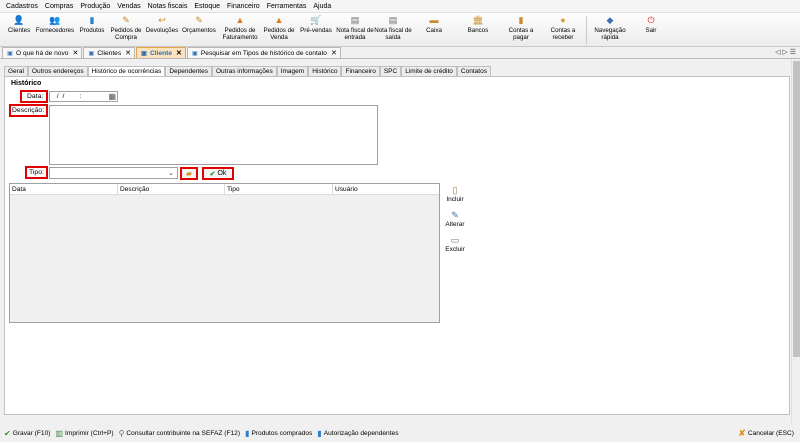 The height and width of the screenshot is (442, 800). What do you see at coordinates (218, 173) in the screenshot?
I see `ok-button: ✔ Ok` at bounding box center [218, 173].